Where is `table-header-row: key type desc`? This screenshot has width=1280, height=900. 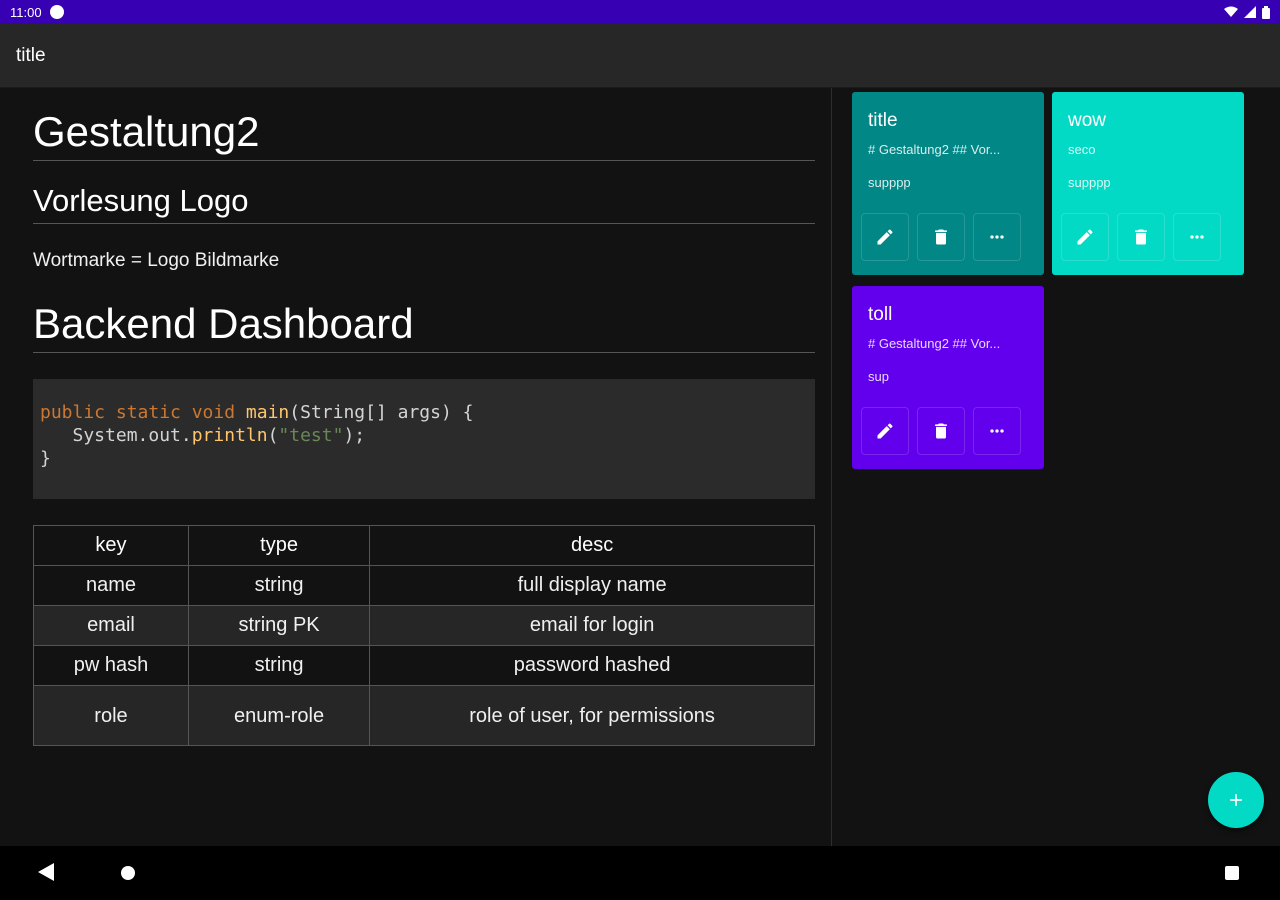
table-header-row: key type desc is located at coordinates (424, 545).